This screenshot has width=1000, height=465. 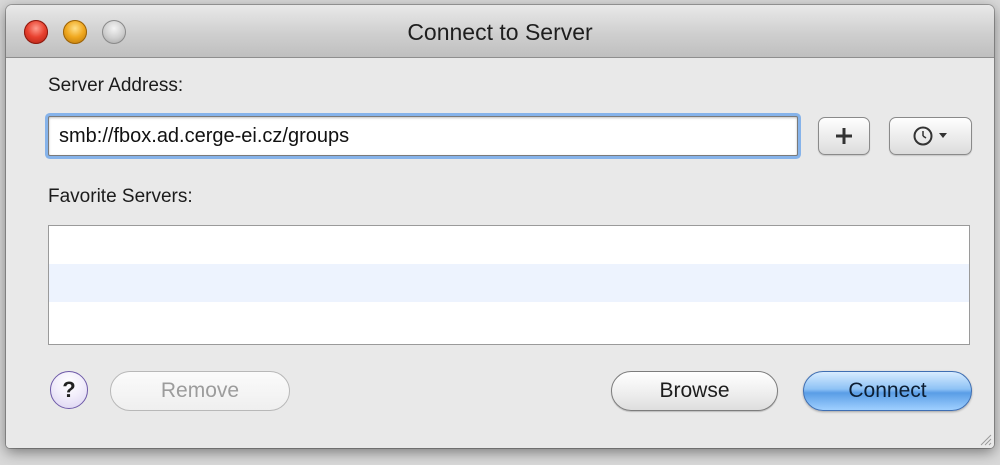 What do you see at coordinates (887, 391) in the screenshot?
I see `connect-button: Connect` at bounding box center [887, 391].